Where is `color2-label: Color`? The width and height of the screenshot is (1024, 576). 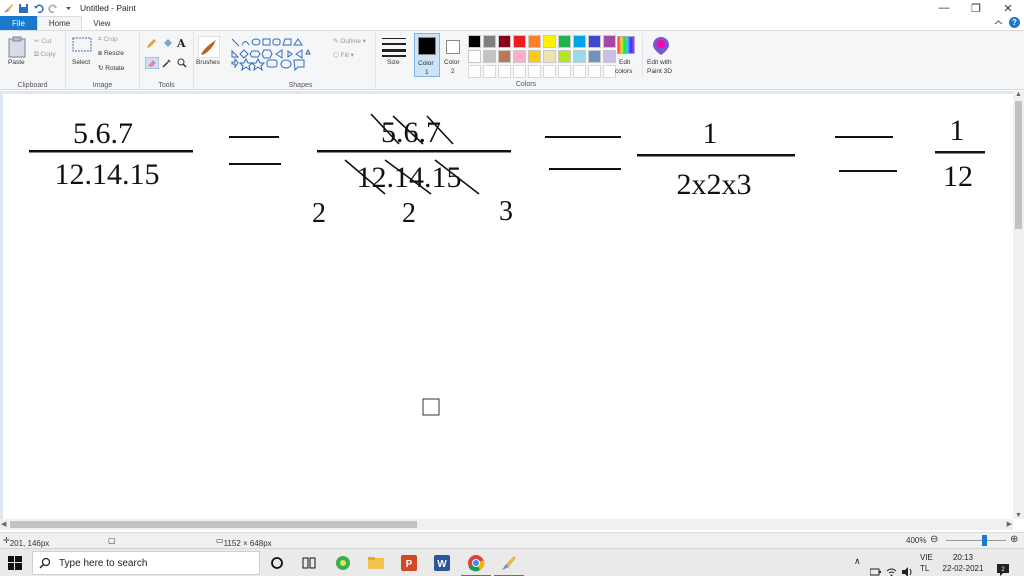
color2-label: Color is located at coordinates (452, 62).